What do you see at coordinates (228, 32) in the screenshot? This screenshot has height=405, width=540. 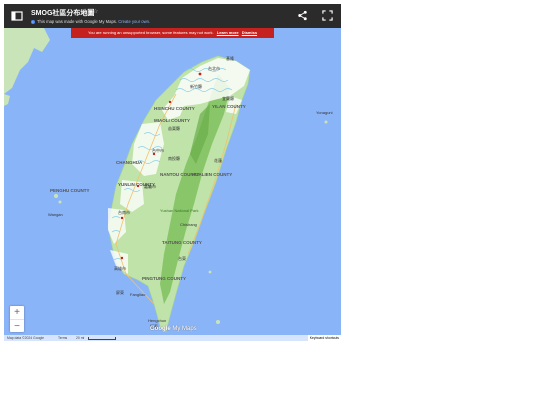 I see `learn-more-link: Learn more` at bounding box center [228, 32].